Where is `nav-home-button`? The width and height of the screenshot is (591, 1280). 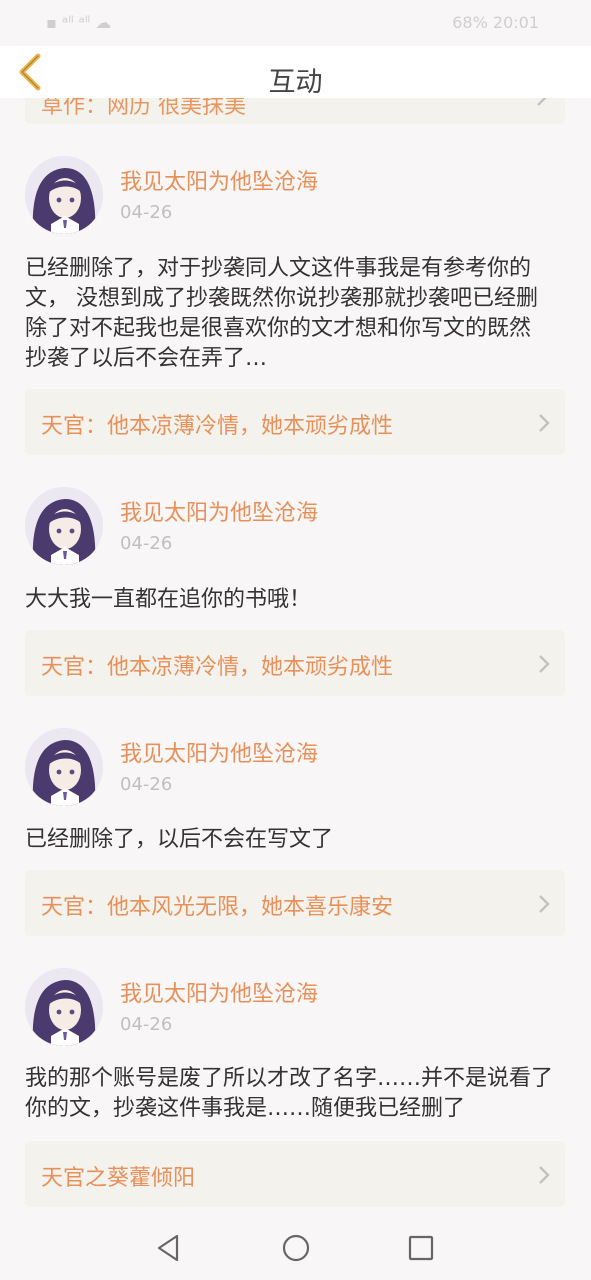
nav-home-button is located at coordinates (296, 1248).